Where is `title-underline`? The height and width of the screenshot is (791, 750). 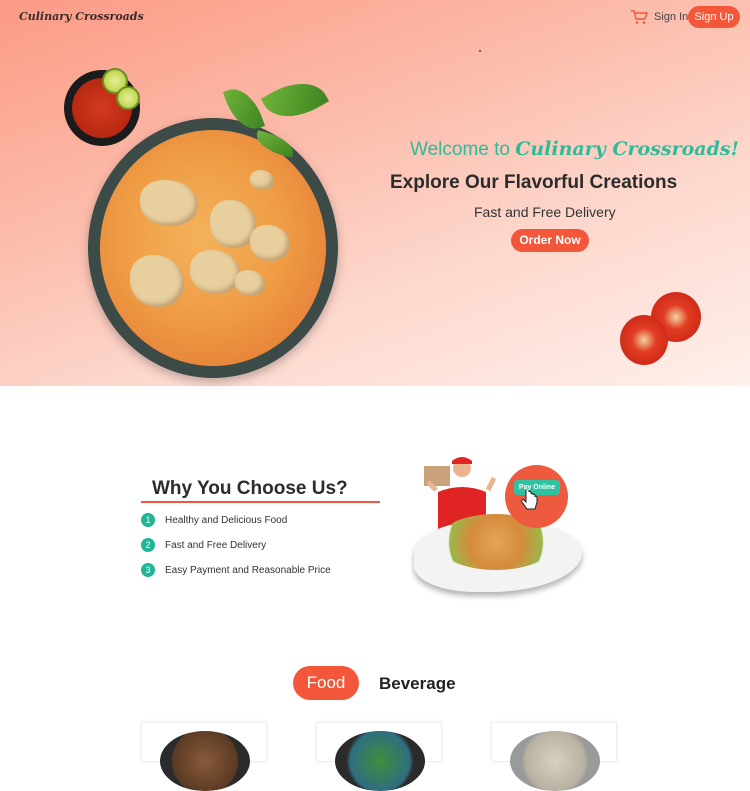 title-underline is located at coordinates (260, 502).